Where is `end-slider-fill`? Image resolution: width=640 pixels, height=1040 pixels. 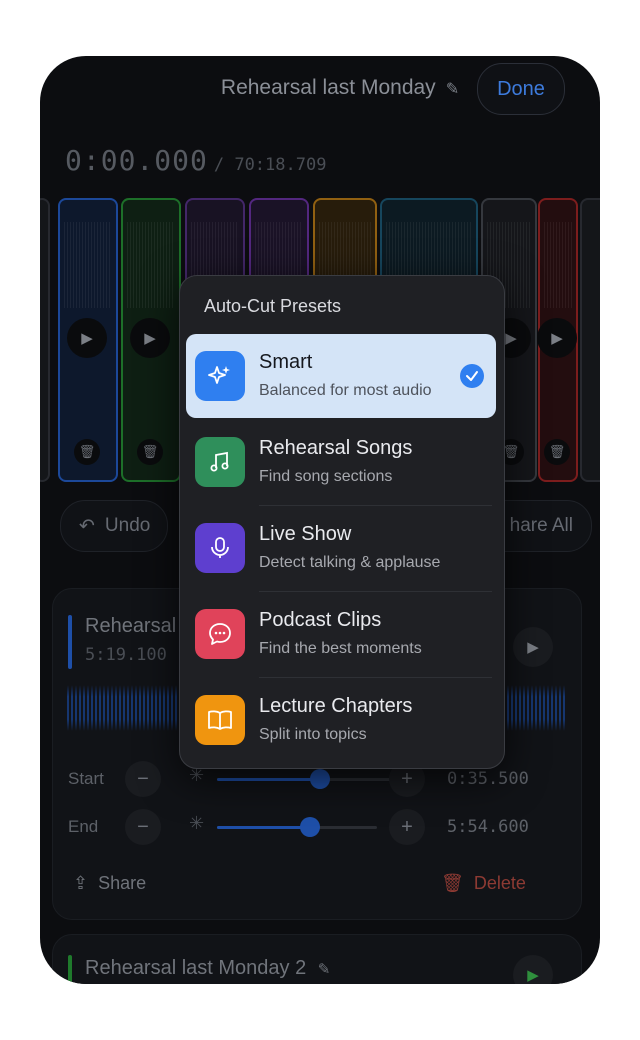 end-slider-fill is located at coordinates (263, 827).